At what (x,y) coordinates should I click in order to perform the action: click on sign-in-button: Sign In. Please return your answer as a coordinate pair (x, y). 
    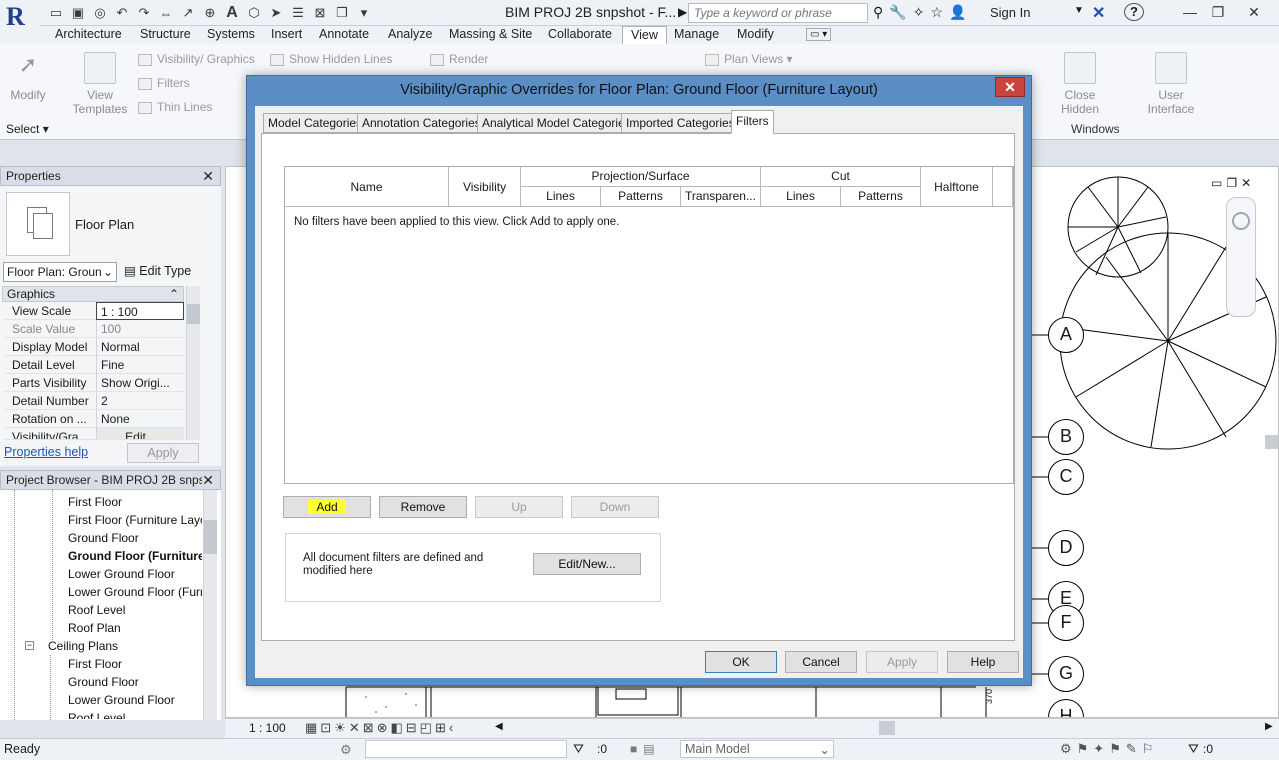
    Looking at the image, I should click on (1010, 12).